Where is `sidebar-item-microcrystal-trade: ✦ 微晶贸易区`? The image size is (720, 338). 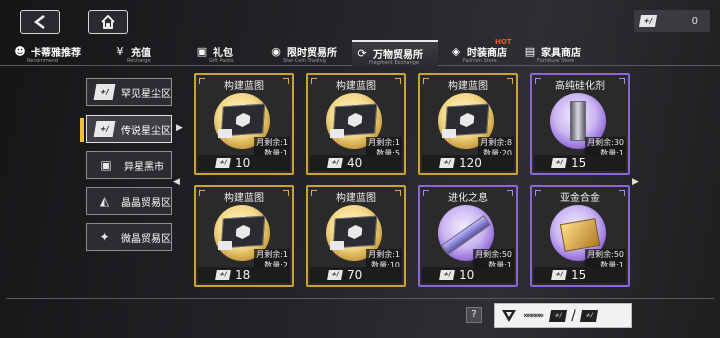 sidebar-item-microcrystal-trade: ✦ 微晶贸易区 is located at coordinates (129, 237).